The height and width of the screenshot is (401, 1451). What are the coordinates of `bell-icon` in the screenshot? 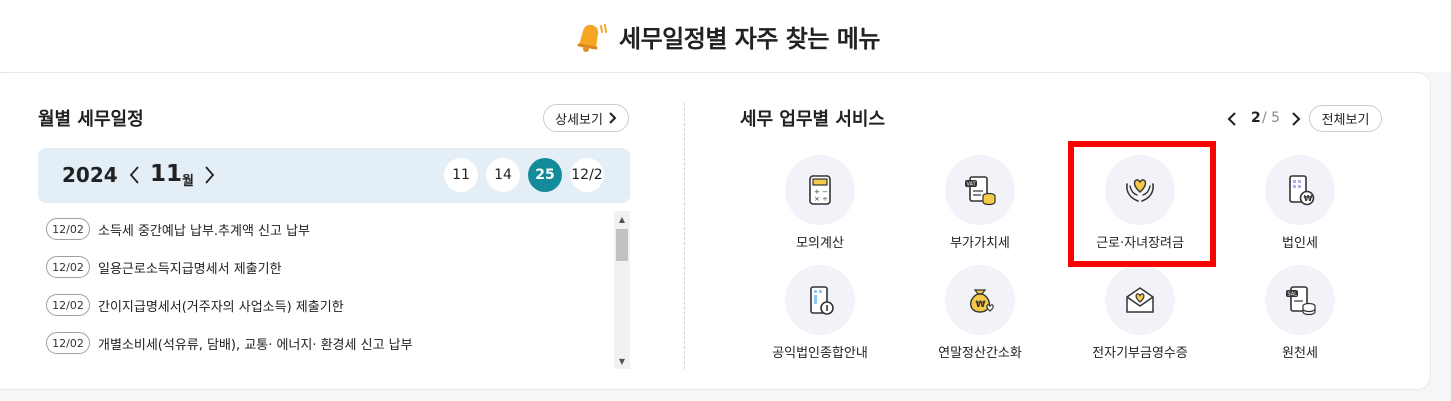 It's located at (592, 38).